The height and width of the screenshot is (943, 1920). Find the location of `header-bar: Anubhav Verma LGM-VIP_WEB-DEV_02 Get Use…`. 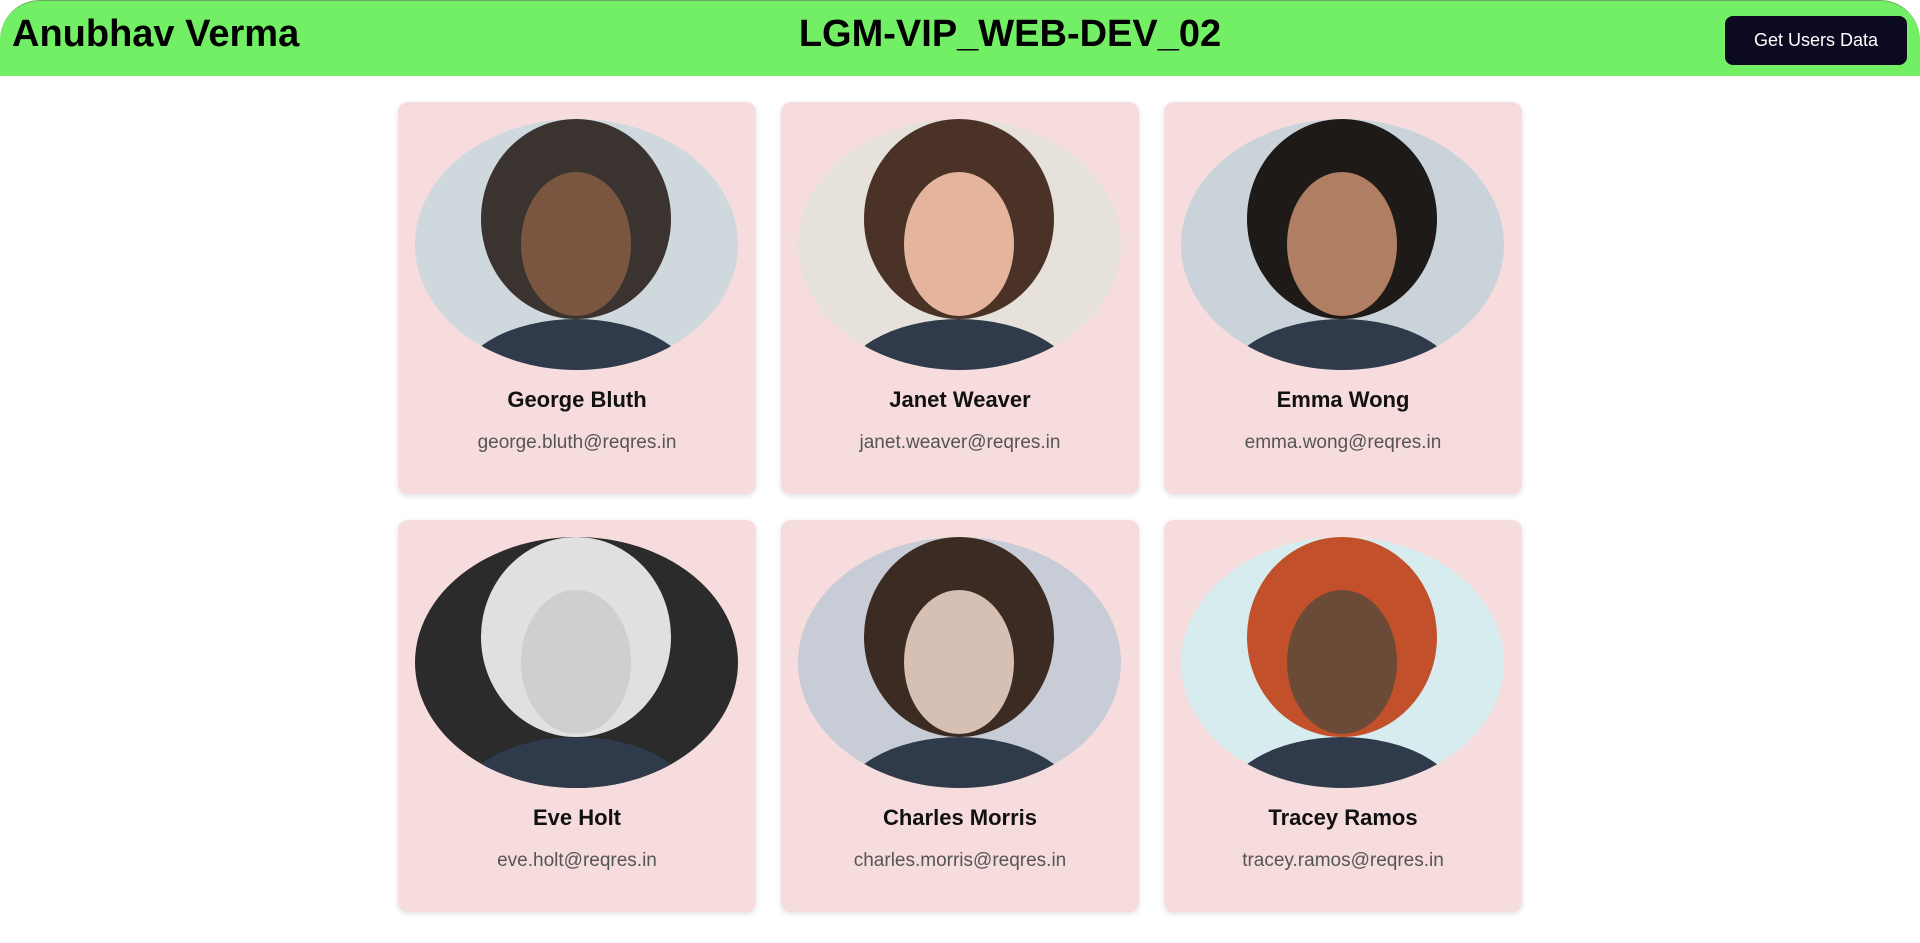

header-bar: Anubhav Verma LGM-VIP_WEB-DEV_02 Get Use… is located at coordinates (960, 38).